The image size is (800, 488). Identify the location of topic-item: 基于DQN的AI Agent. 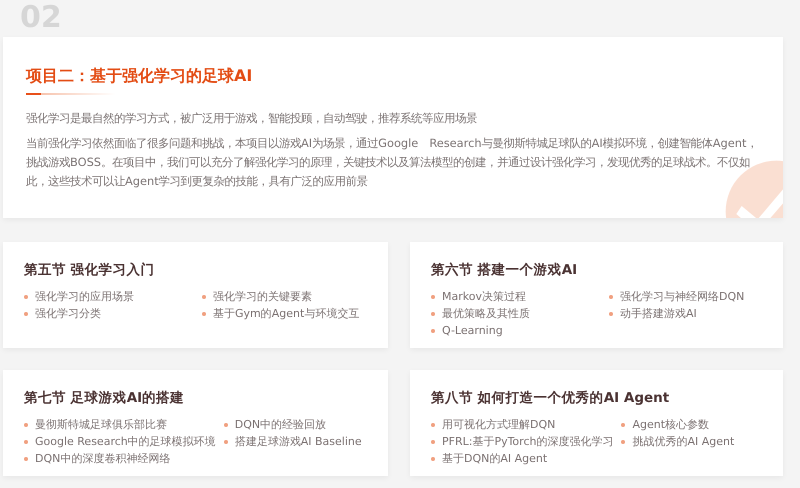
(495, 459).